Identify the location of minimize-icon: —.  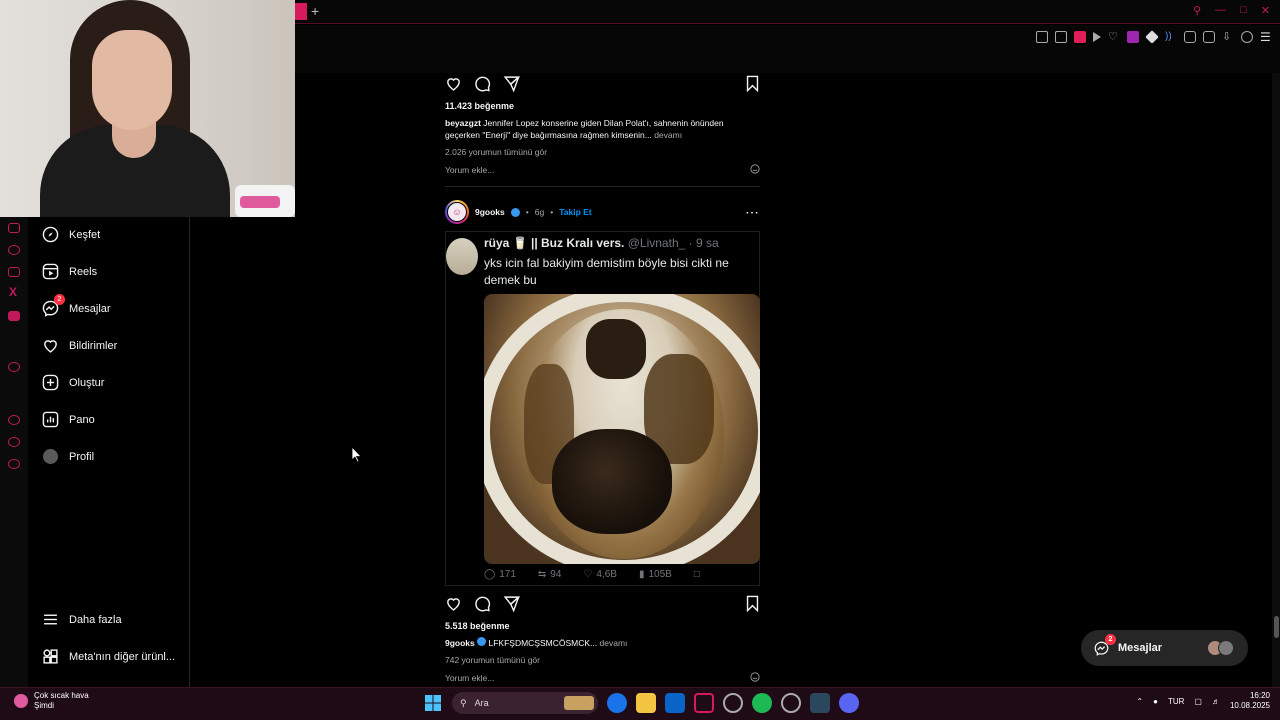
(1220, 10).